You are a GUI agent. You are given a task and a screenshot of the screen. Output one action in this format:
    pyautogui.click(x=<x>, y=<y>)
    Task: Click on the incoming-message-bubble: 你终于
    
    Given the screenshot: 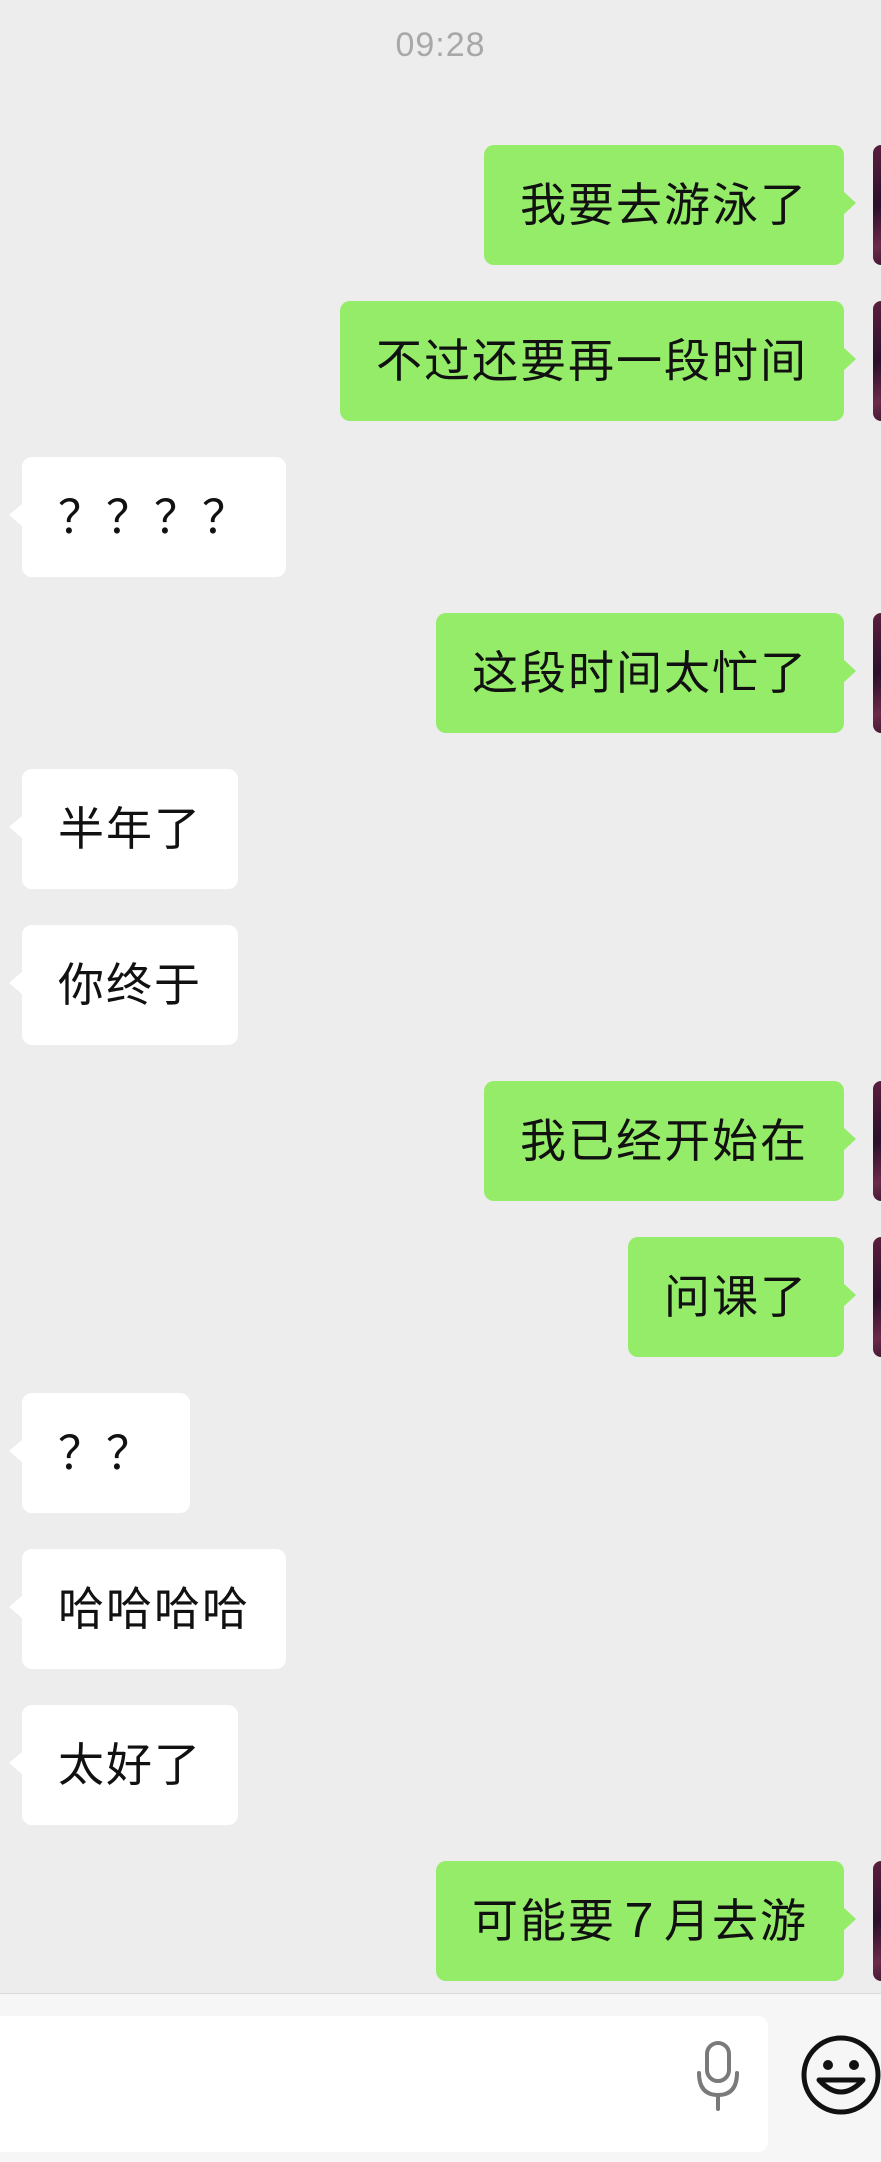 What is the action you would take?
    pyautogui.click(x=130, y=985)
    